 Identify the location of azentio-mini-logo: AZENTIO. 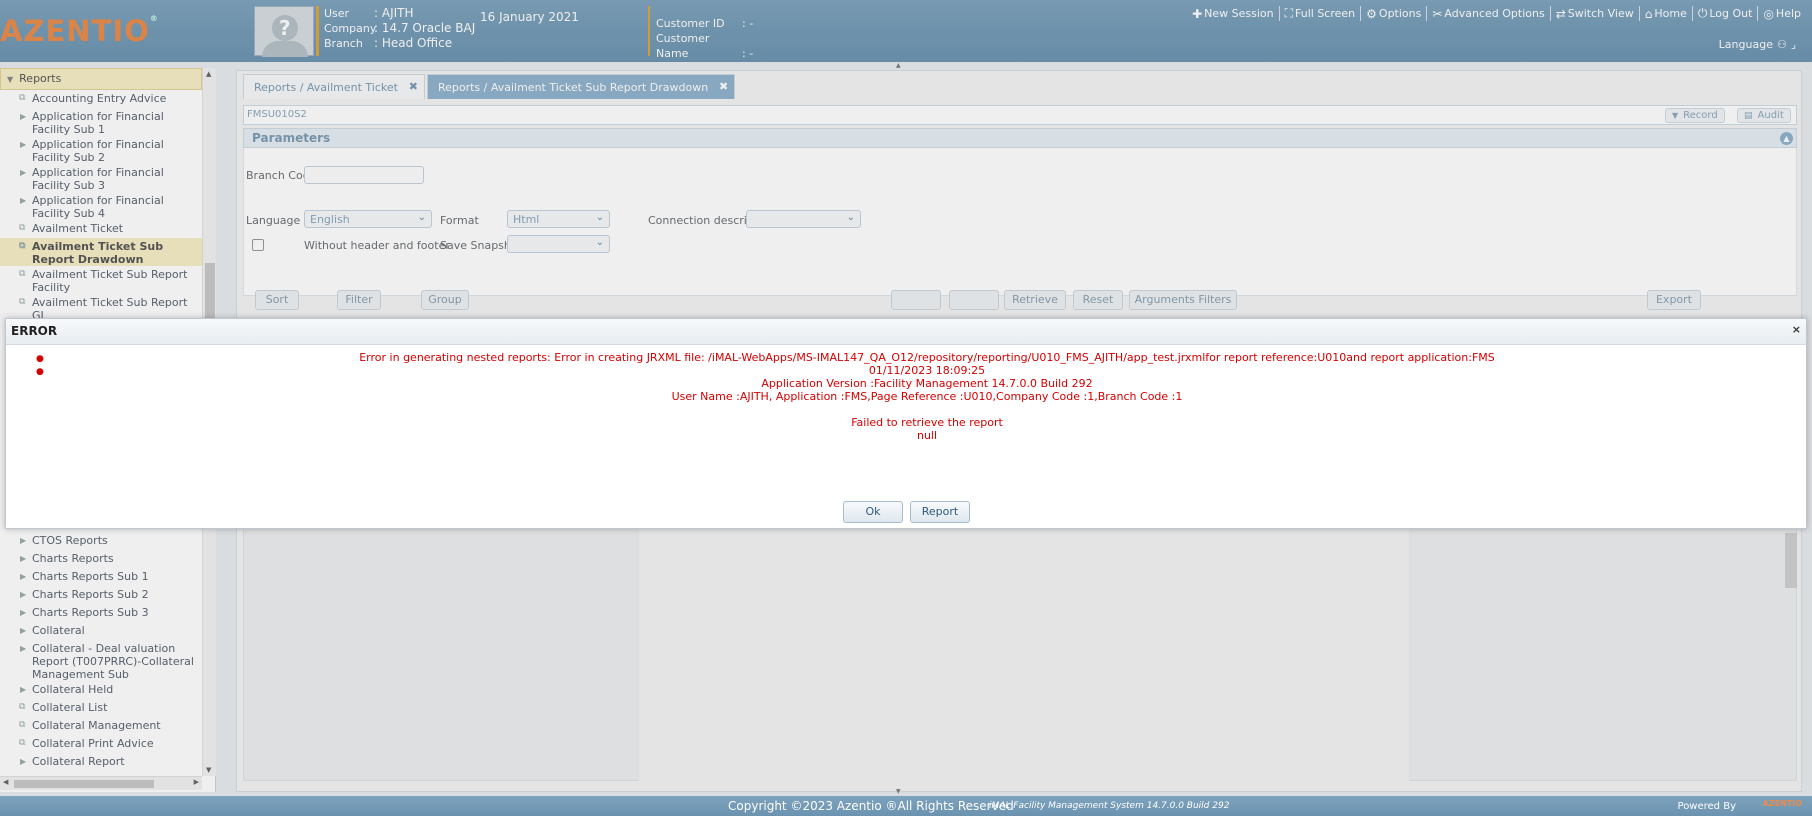
(1782, 803).